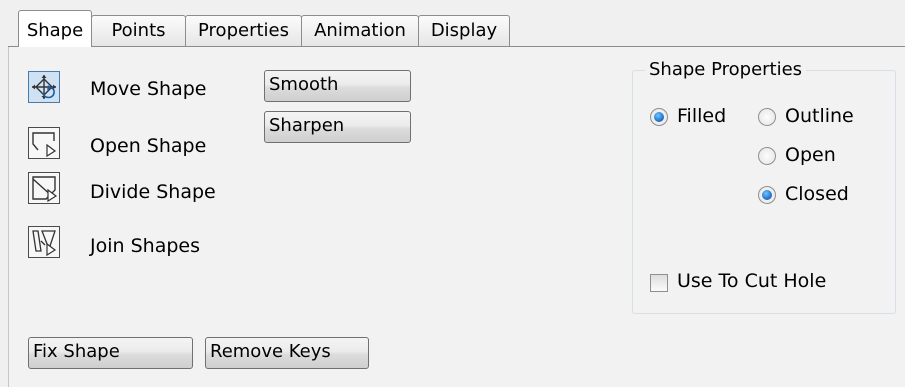 This screenshot has width=905, height=387. Describe the element at coordinates (767, 117) in the screenshot. I see `outline-radio` at that location.